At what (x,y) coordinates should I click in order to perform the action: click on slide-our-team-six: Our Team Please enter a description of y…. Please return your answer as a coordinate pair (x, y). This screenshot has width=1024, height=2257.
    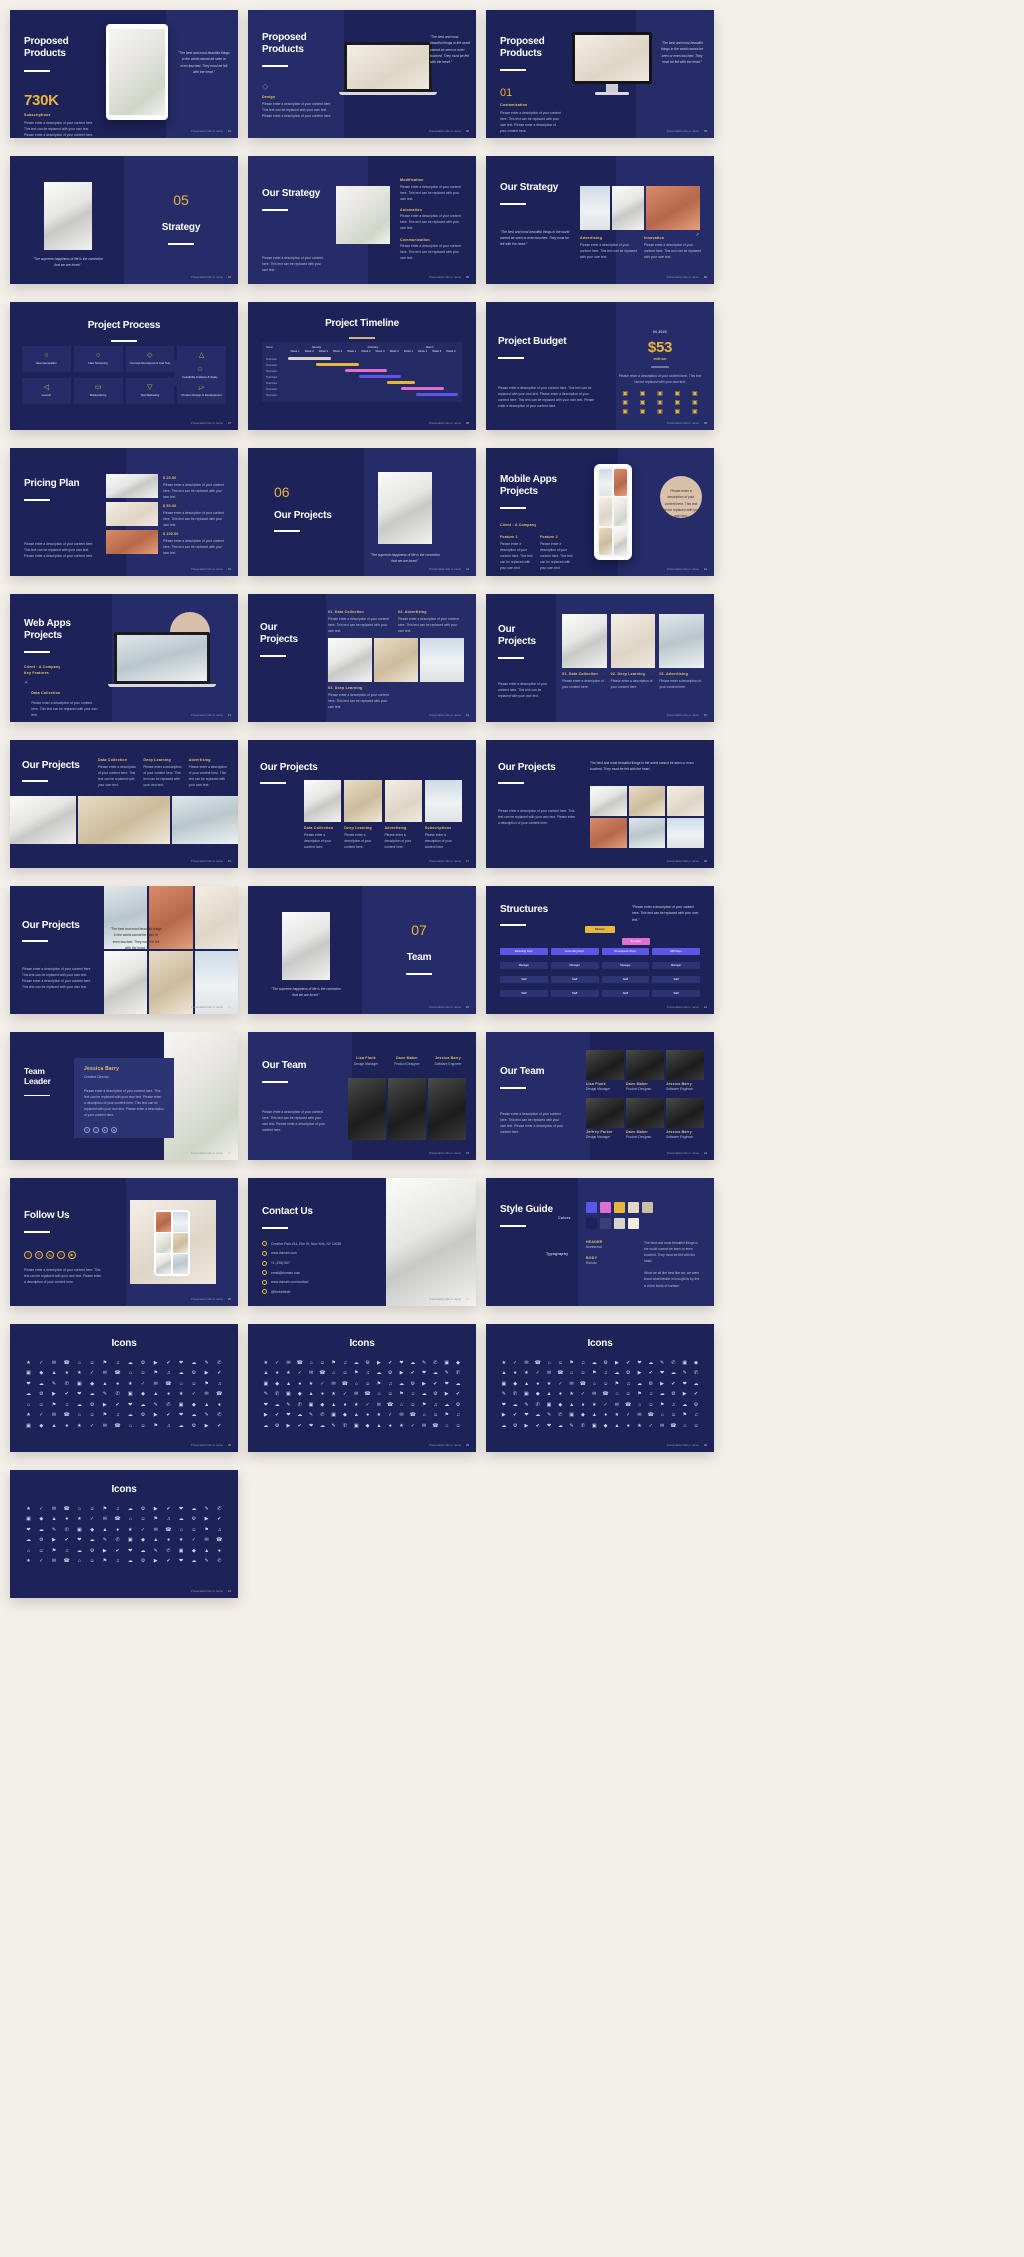
    Looking at the image, I should click on (600, 1096).